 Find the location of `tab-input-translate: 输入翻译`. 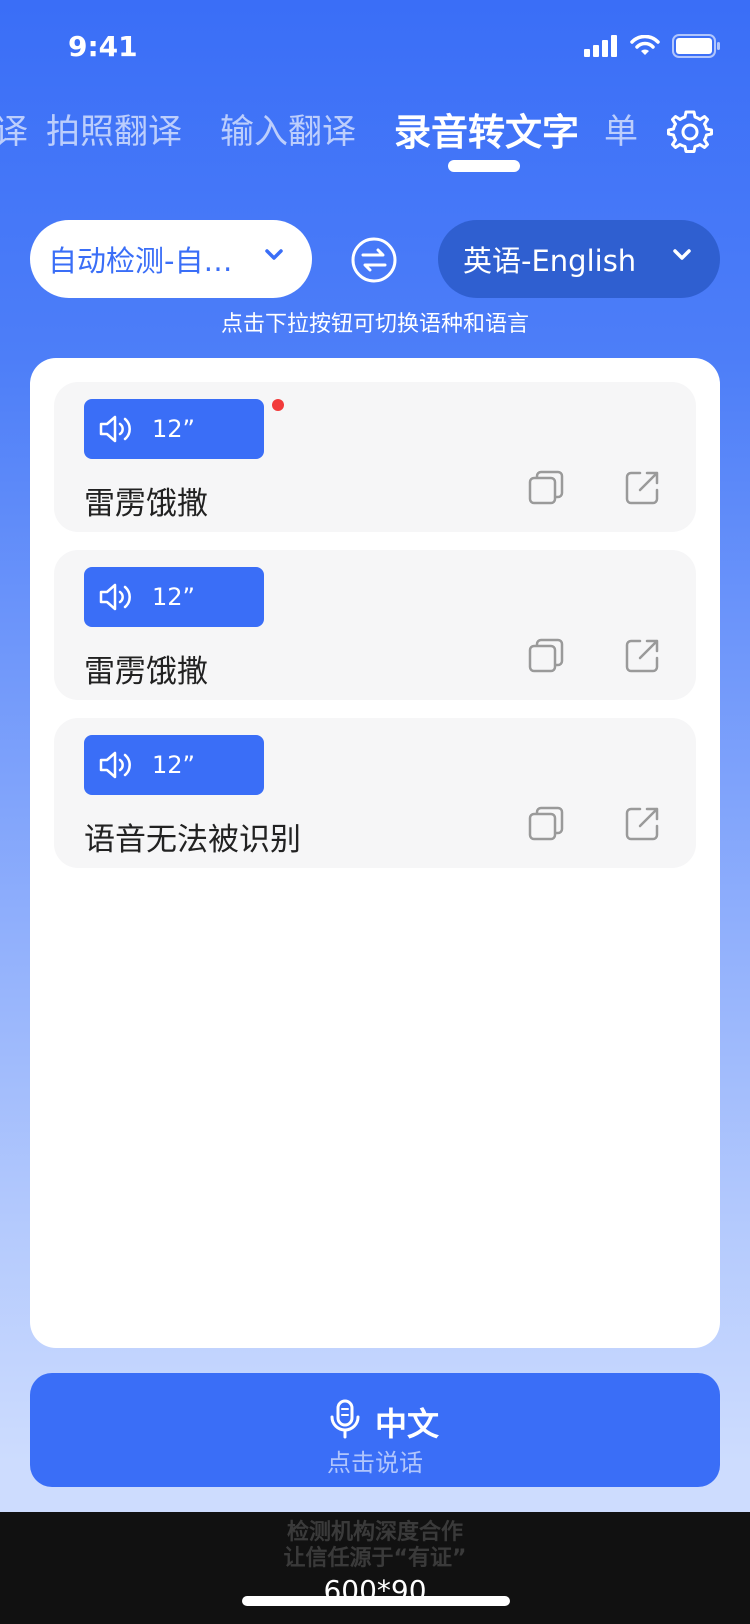

tab-input-translate: 输入翻译 is located at coordinates (288, 128).